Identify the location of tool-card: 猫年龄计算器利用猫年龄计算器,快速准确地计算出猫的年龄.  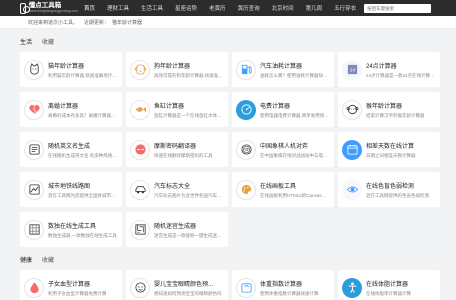
(71, 69).